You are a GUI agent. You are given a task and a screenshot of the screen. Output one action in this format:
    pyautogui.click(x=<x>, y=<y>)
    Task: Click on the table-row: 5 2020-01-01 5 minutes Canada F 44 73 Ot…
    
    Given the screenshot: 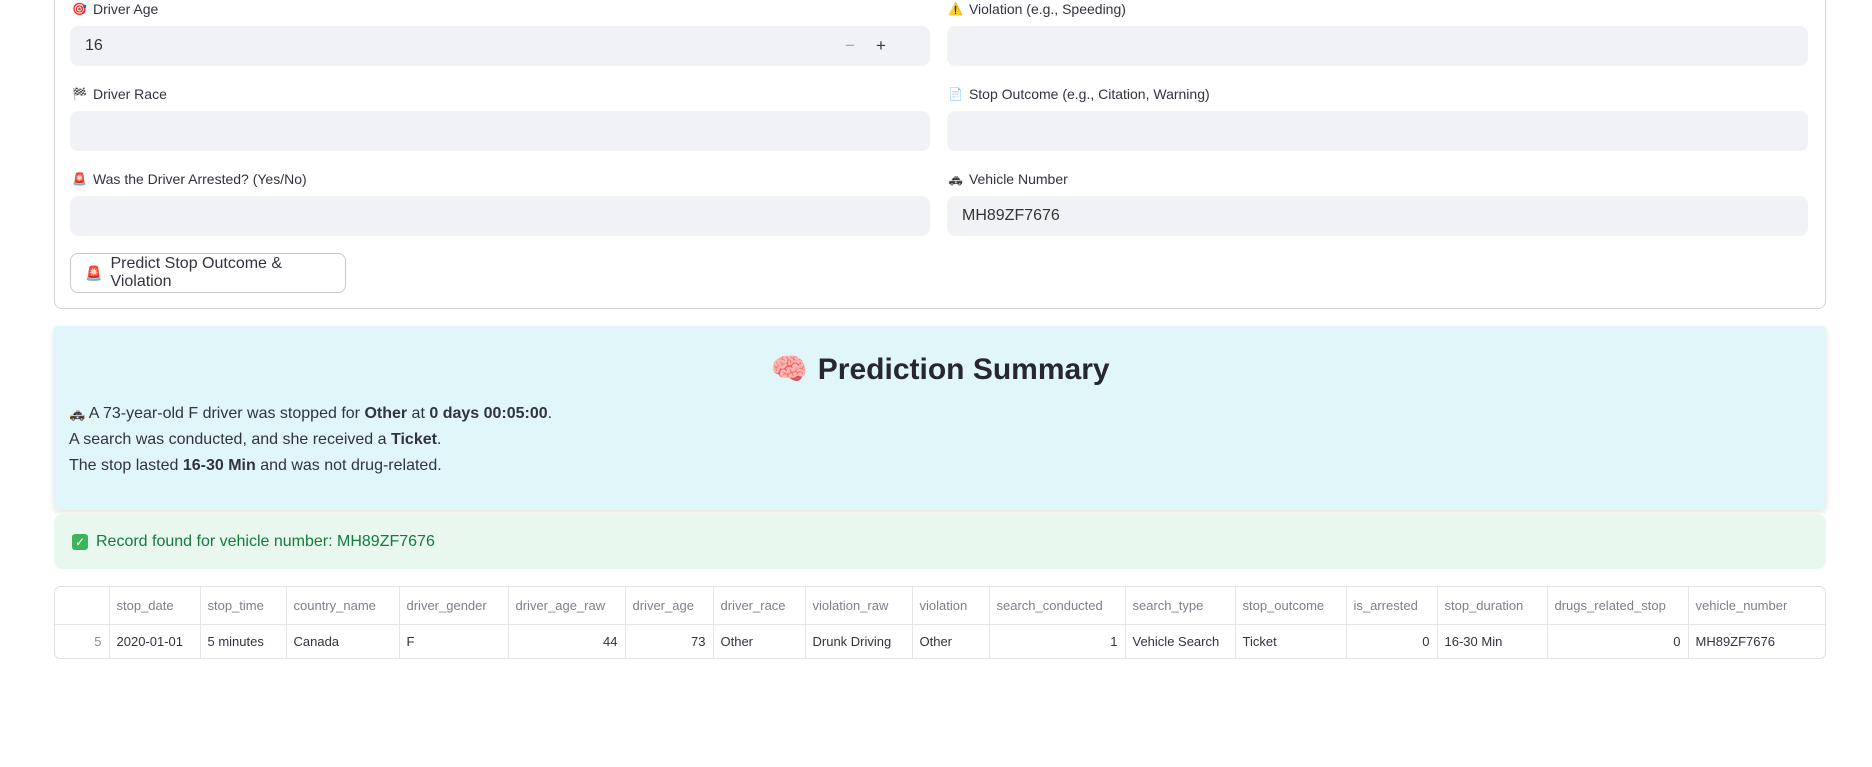 What is the action you would take?
    pyautogui.click(x=940, y=641)
    